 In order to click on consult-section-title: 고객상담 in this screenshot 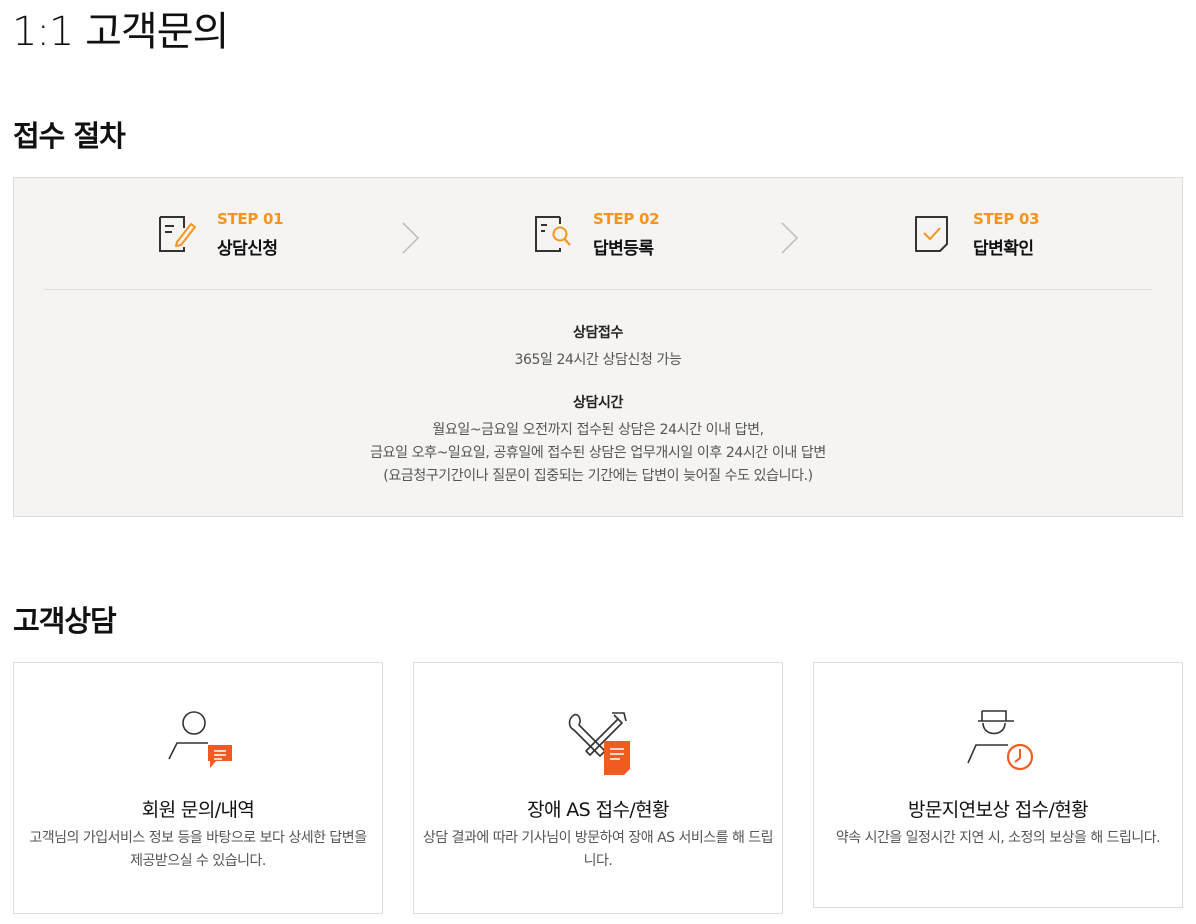, I will do `click(65, 621)`.